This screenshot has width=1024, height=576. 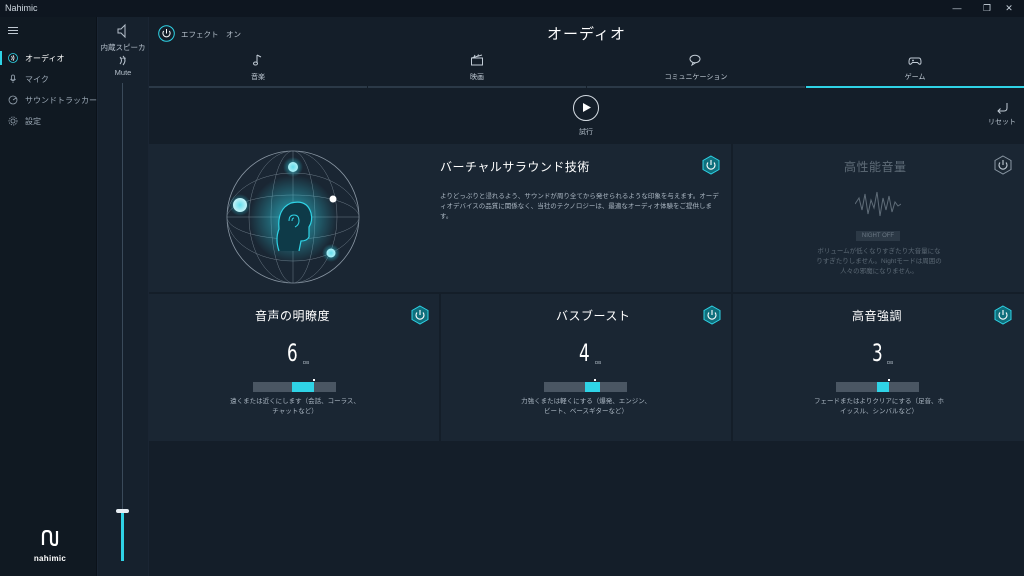 What do you see at coordinates (877, 353) in the screenshot?
I see `treble-value: 3` at bounding box center [877, 353].